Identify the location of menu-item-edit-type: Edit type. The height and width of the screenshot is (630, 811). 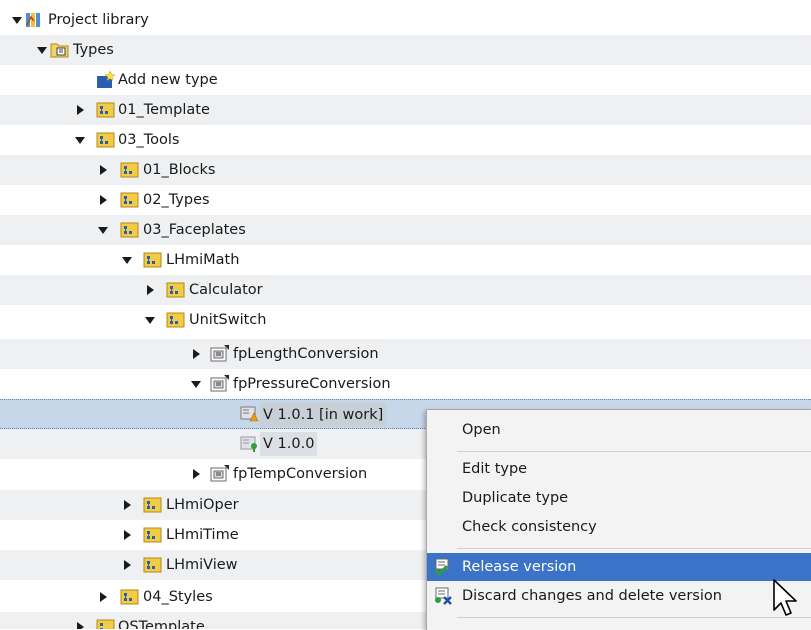
(619, 469).